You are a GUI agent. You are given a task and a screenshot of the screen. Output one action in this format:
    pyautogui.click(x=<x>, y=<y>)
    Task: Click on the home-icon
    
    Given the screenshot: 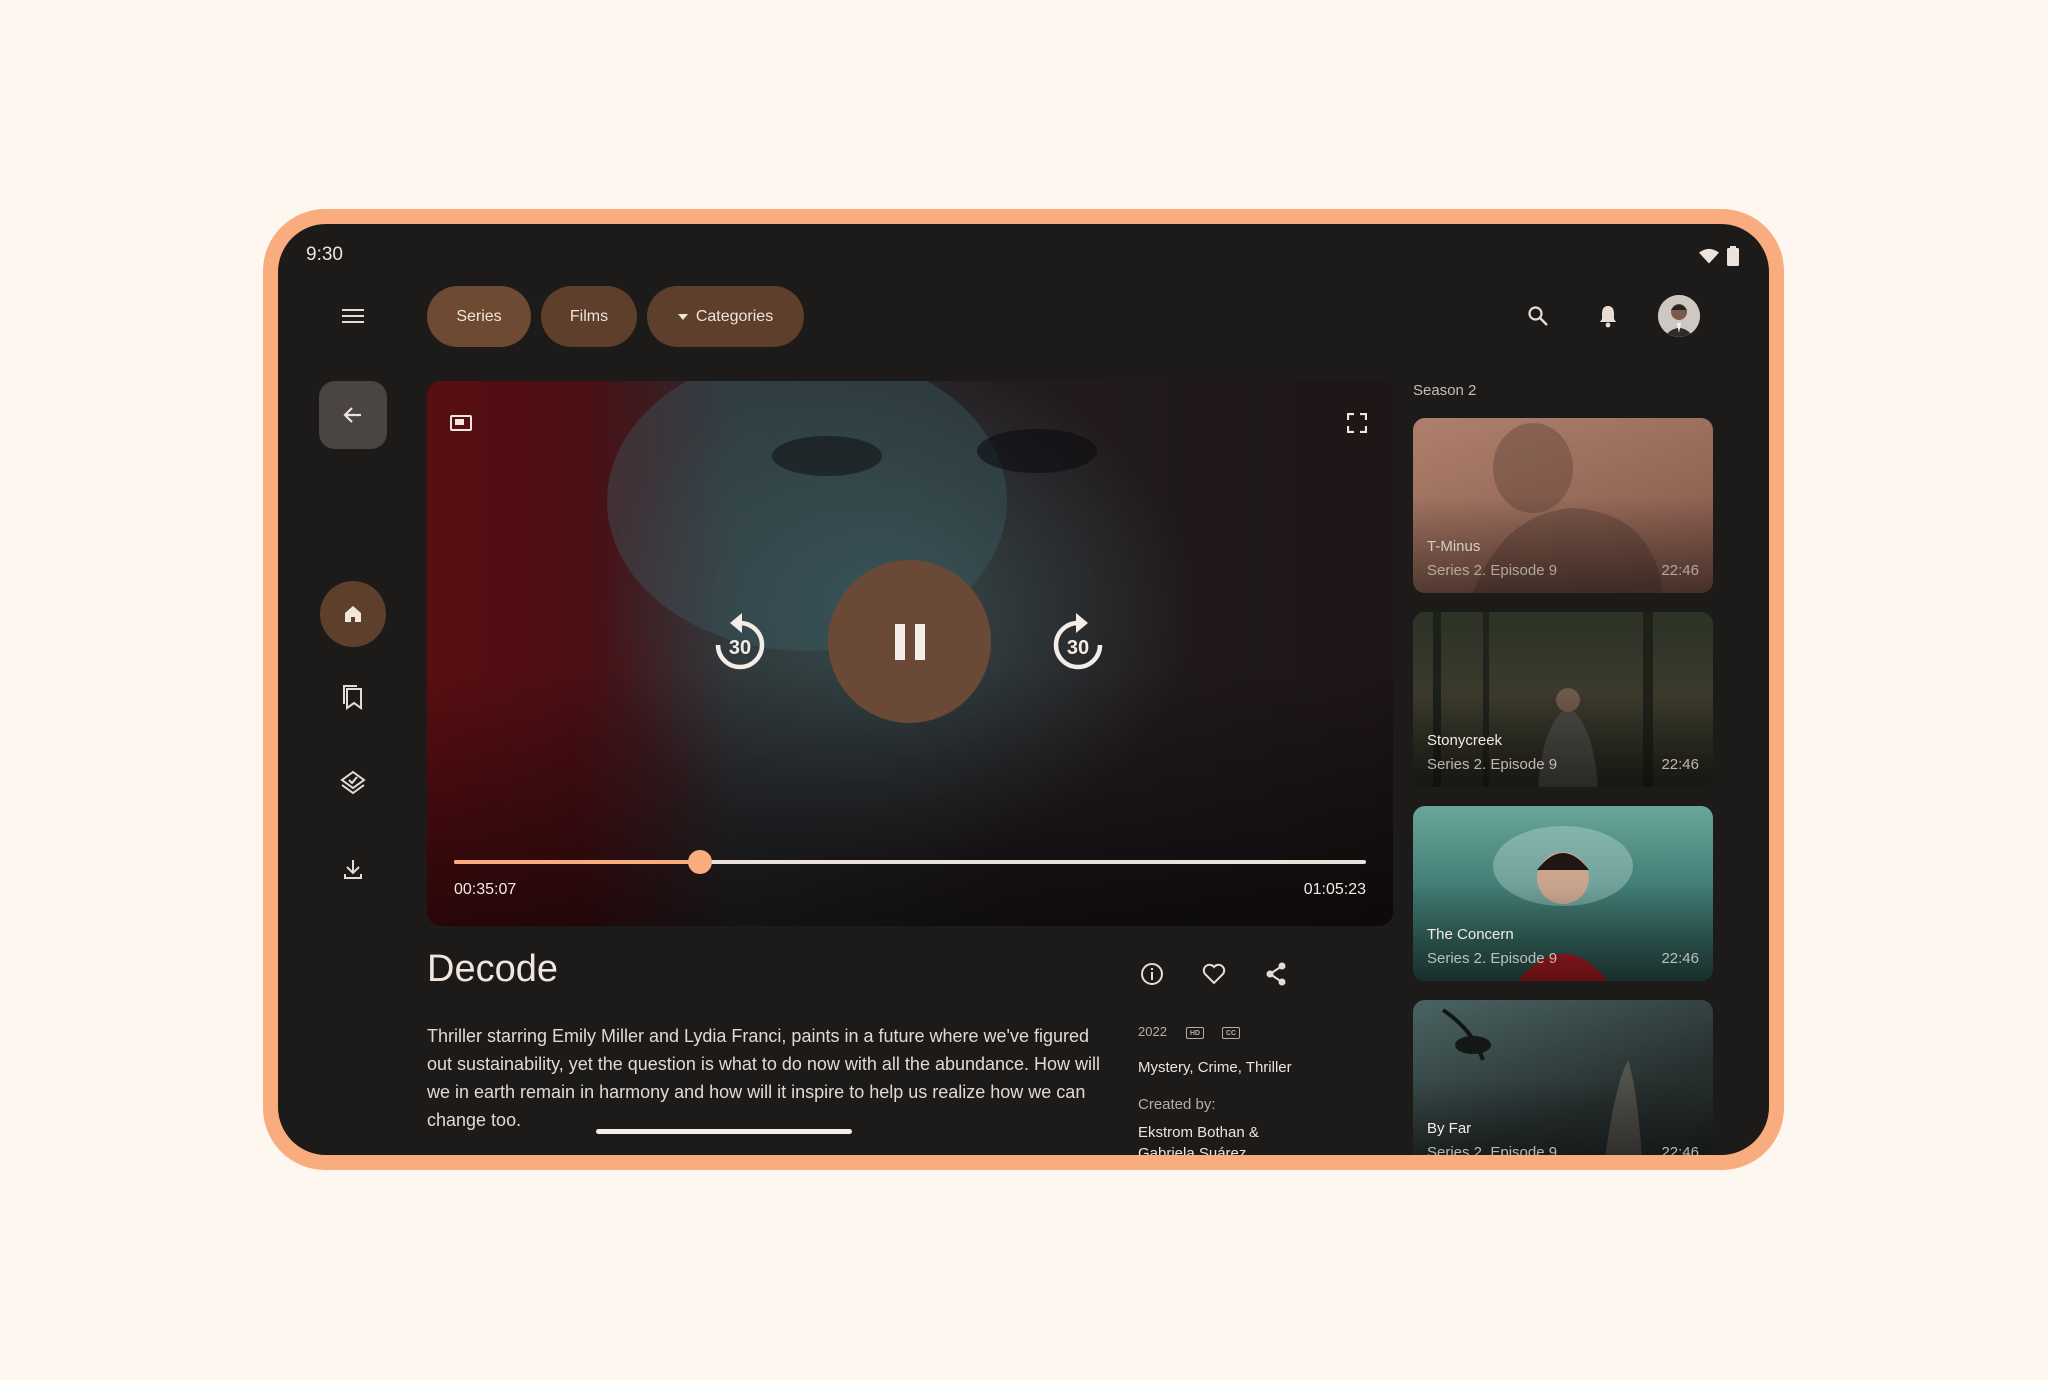 What is the action you would take?
    pyautogui.click(x=353, y=614)
    